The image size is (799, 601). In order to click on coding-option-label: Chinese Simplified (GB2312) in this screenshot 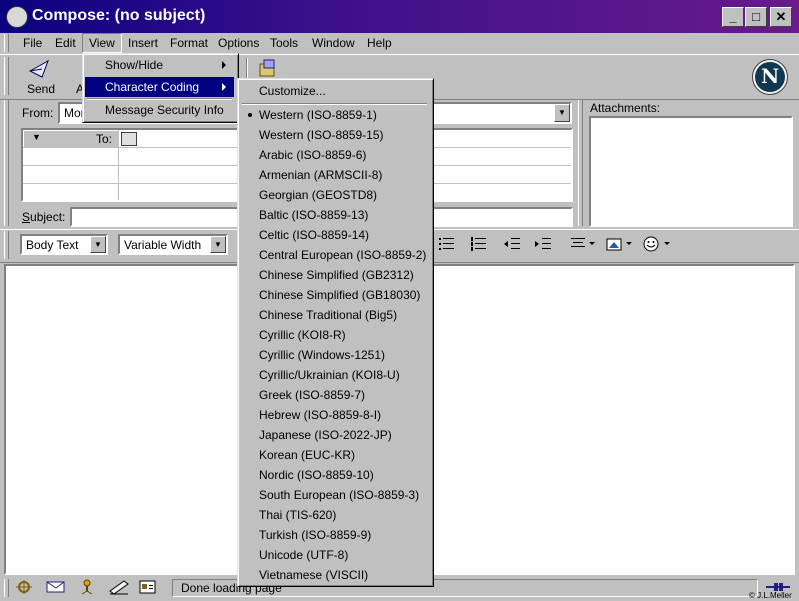, I will do `click(336, 275)`.